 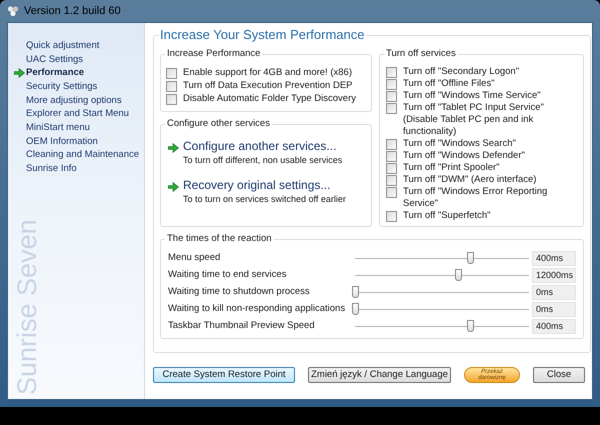 What do you see at coordinates (72, 11) in the screenshot?
I see `window-title: Version 1.2 build 60` at bounding box center [72, 11].